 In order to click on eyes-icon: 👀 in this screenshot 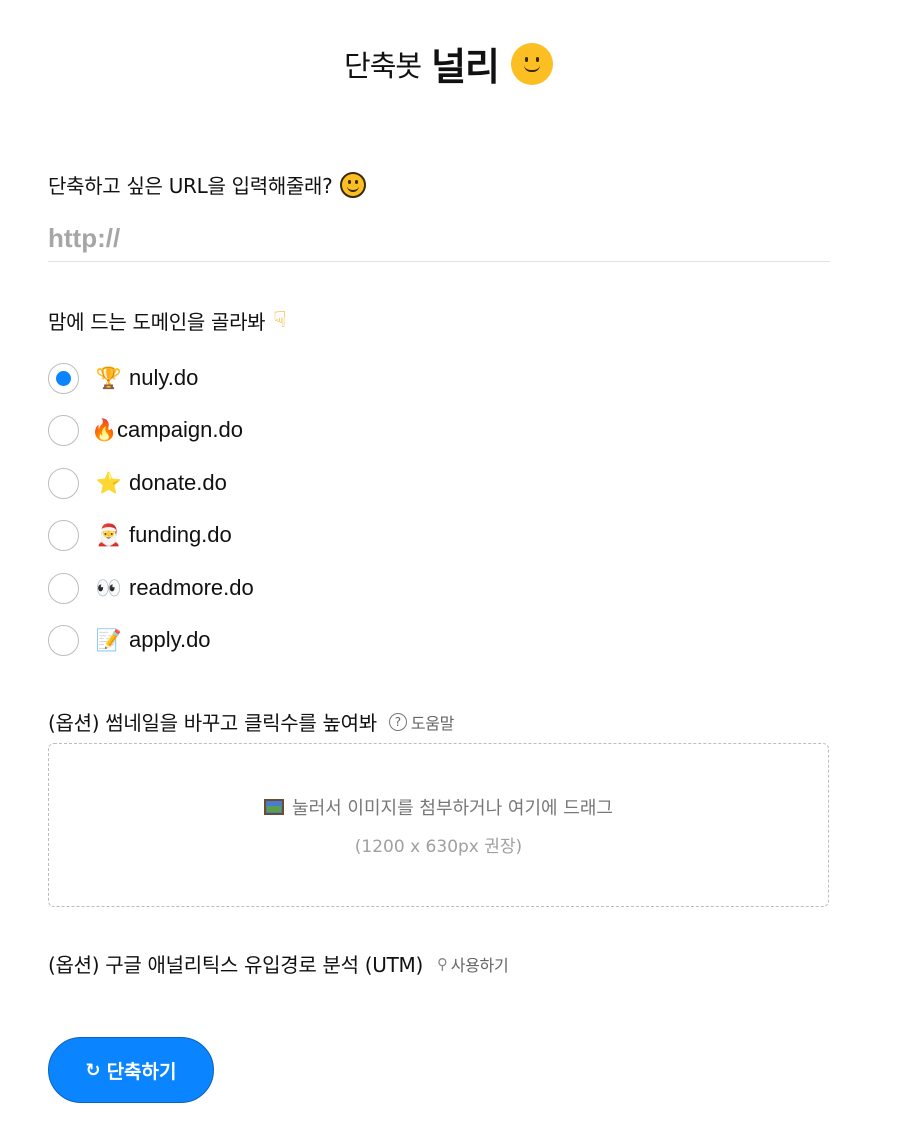, I will do `click(109, 587)`.